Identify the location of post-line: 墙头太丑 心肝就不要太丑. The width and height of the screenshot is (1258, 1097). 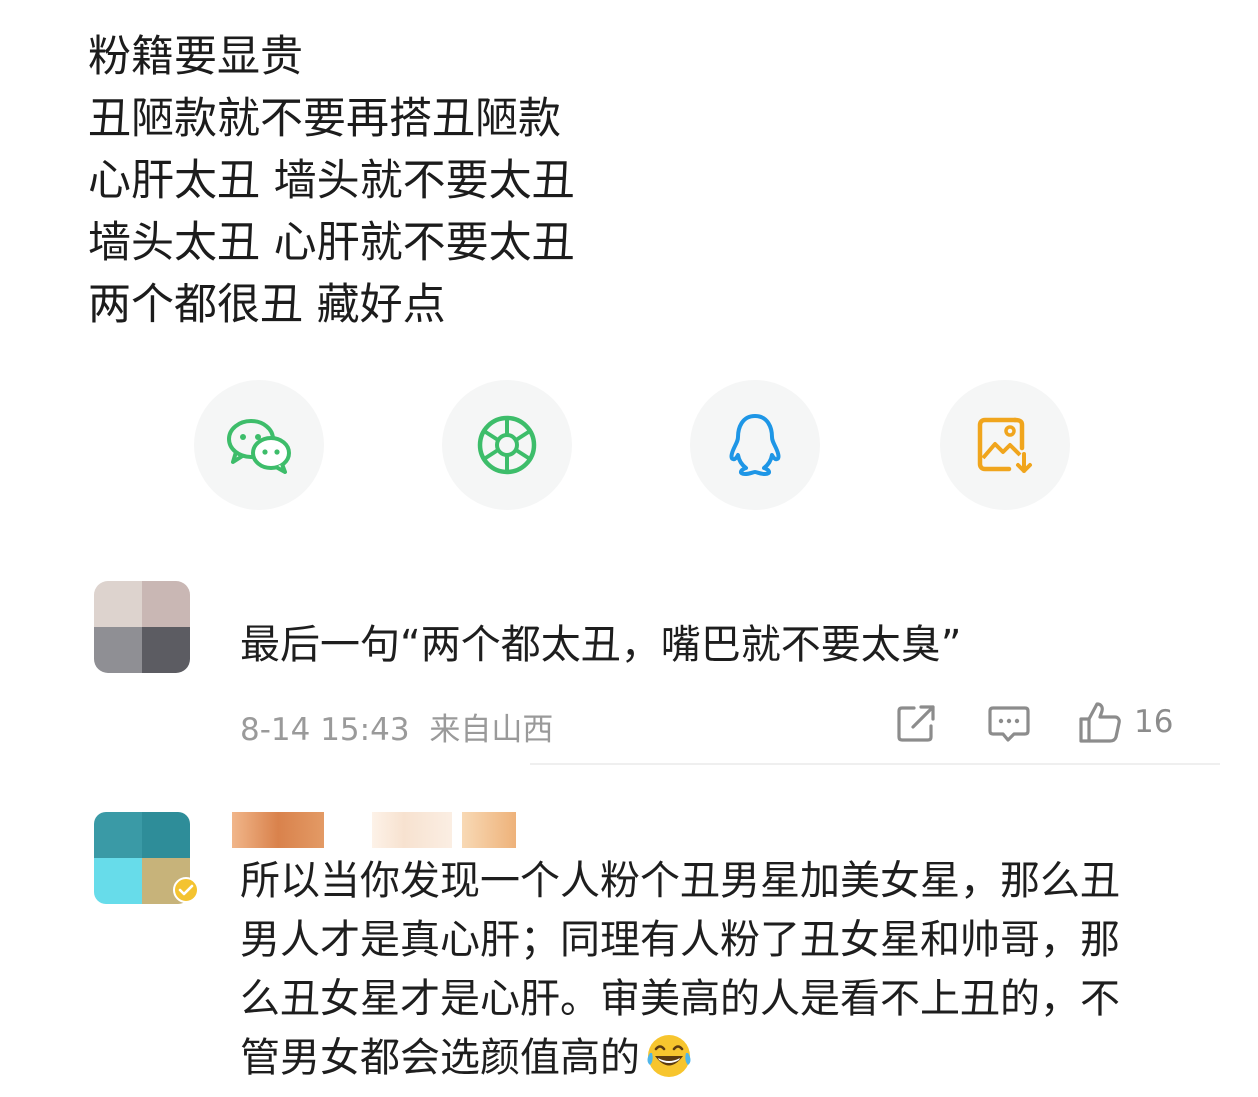
(331, 243).